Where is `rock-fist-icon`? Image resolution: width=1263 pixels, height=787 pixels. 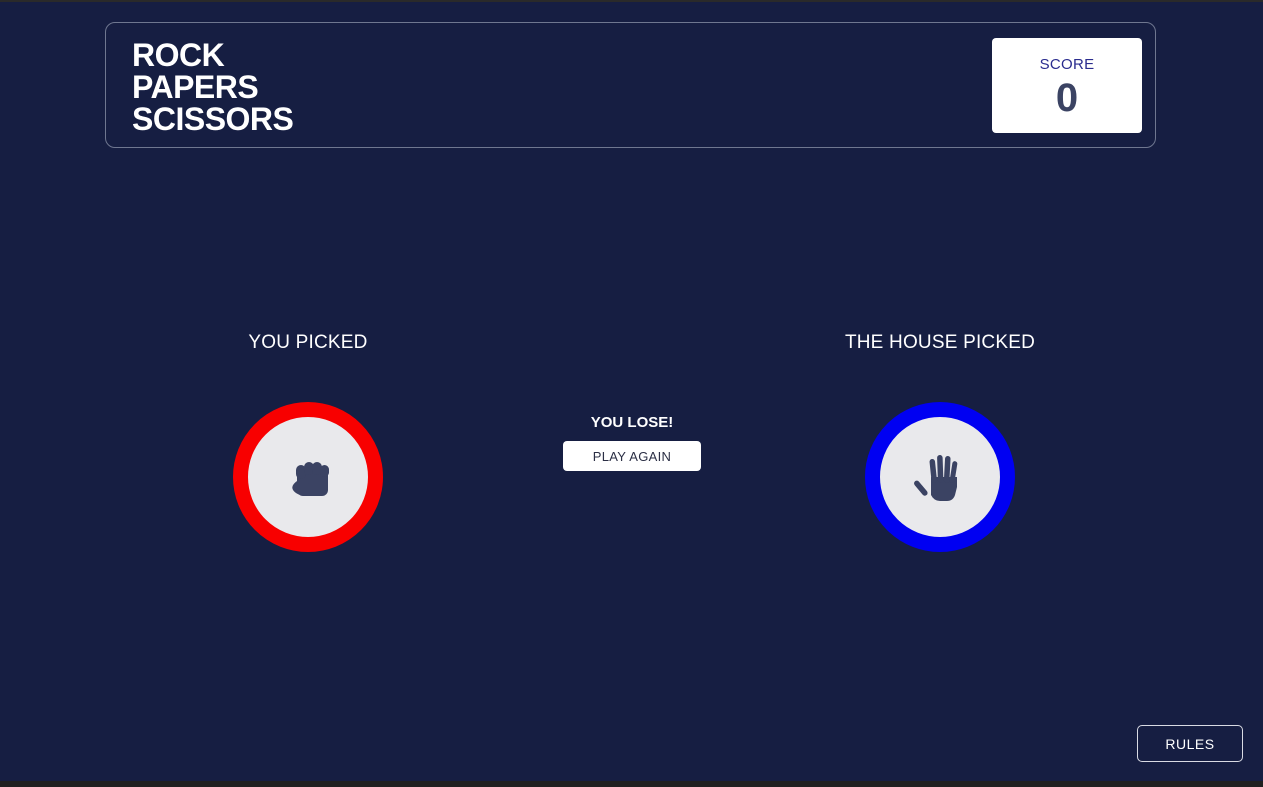 rock-fist-icon is located at coordinates (310, 479).